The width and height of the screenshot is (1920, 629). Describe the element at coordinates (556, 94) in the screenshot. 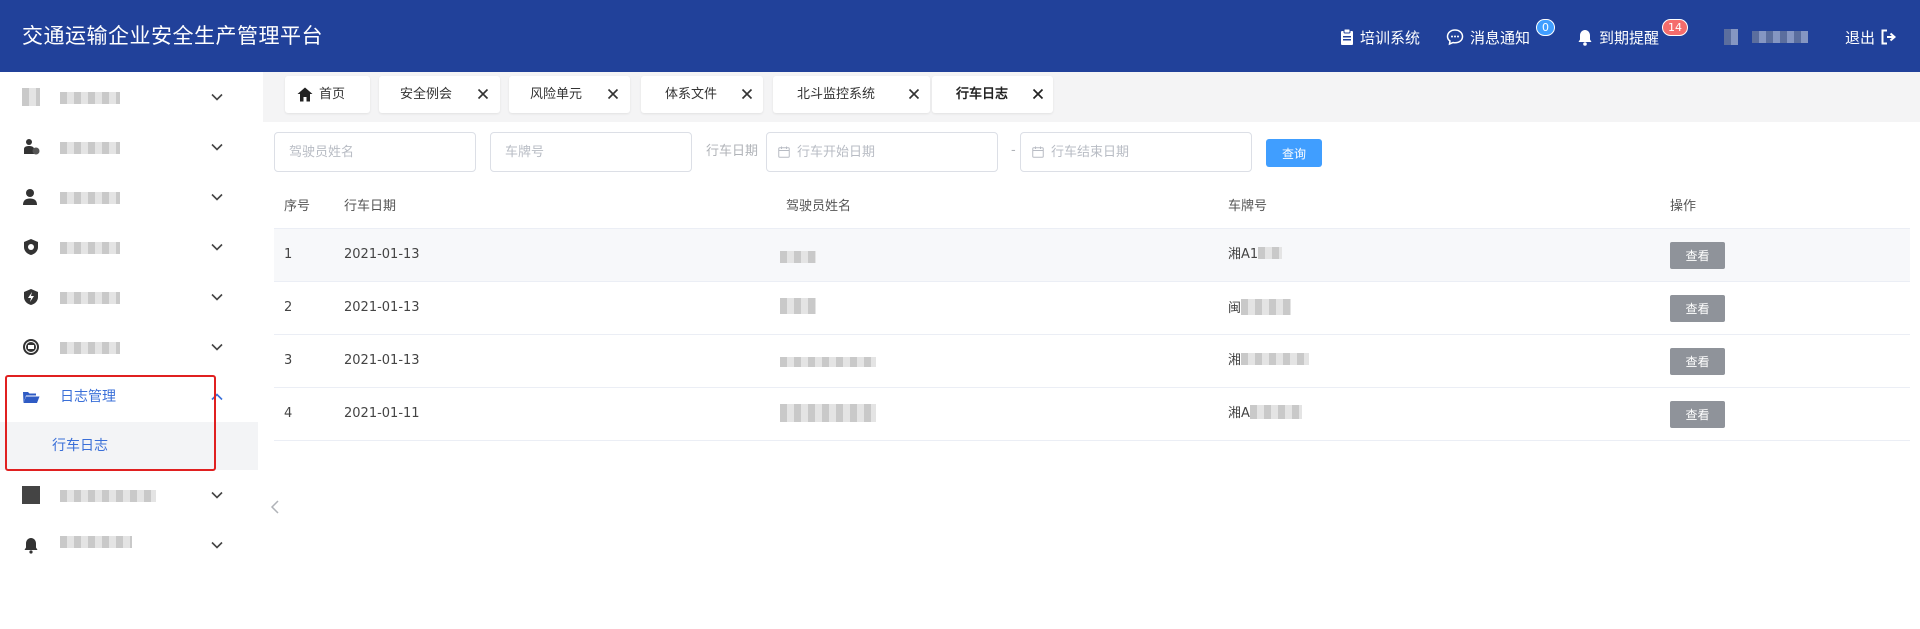

I see `tab-risk-unit-label: 风险单元` at that location.